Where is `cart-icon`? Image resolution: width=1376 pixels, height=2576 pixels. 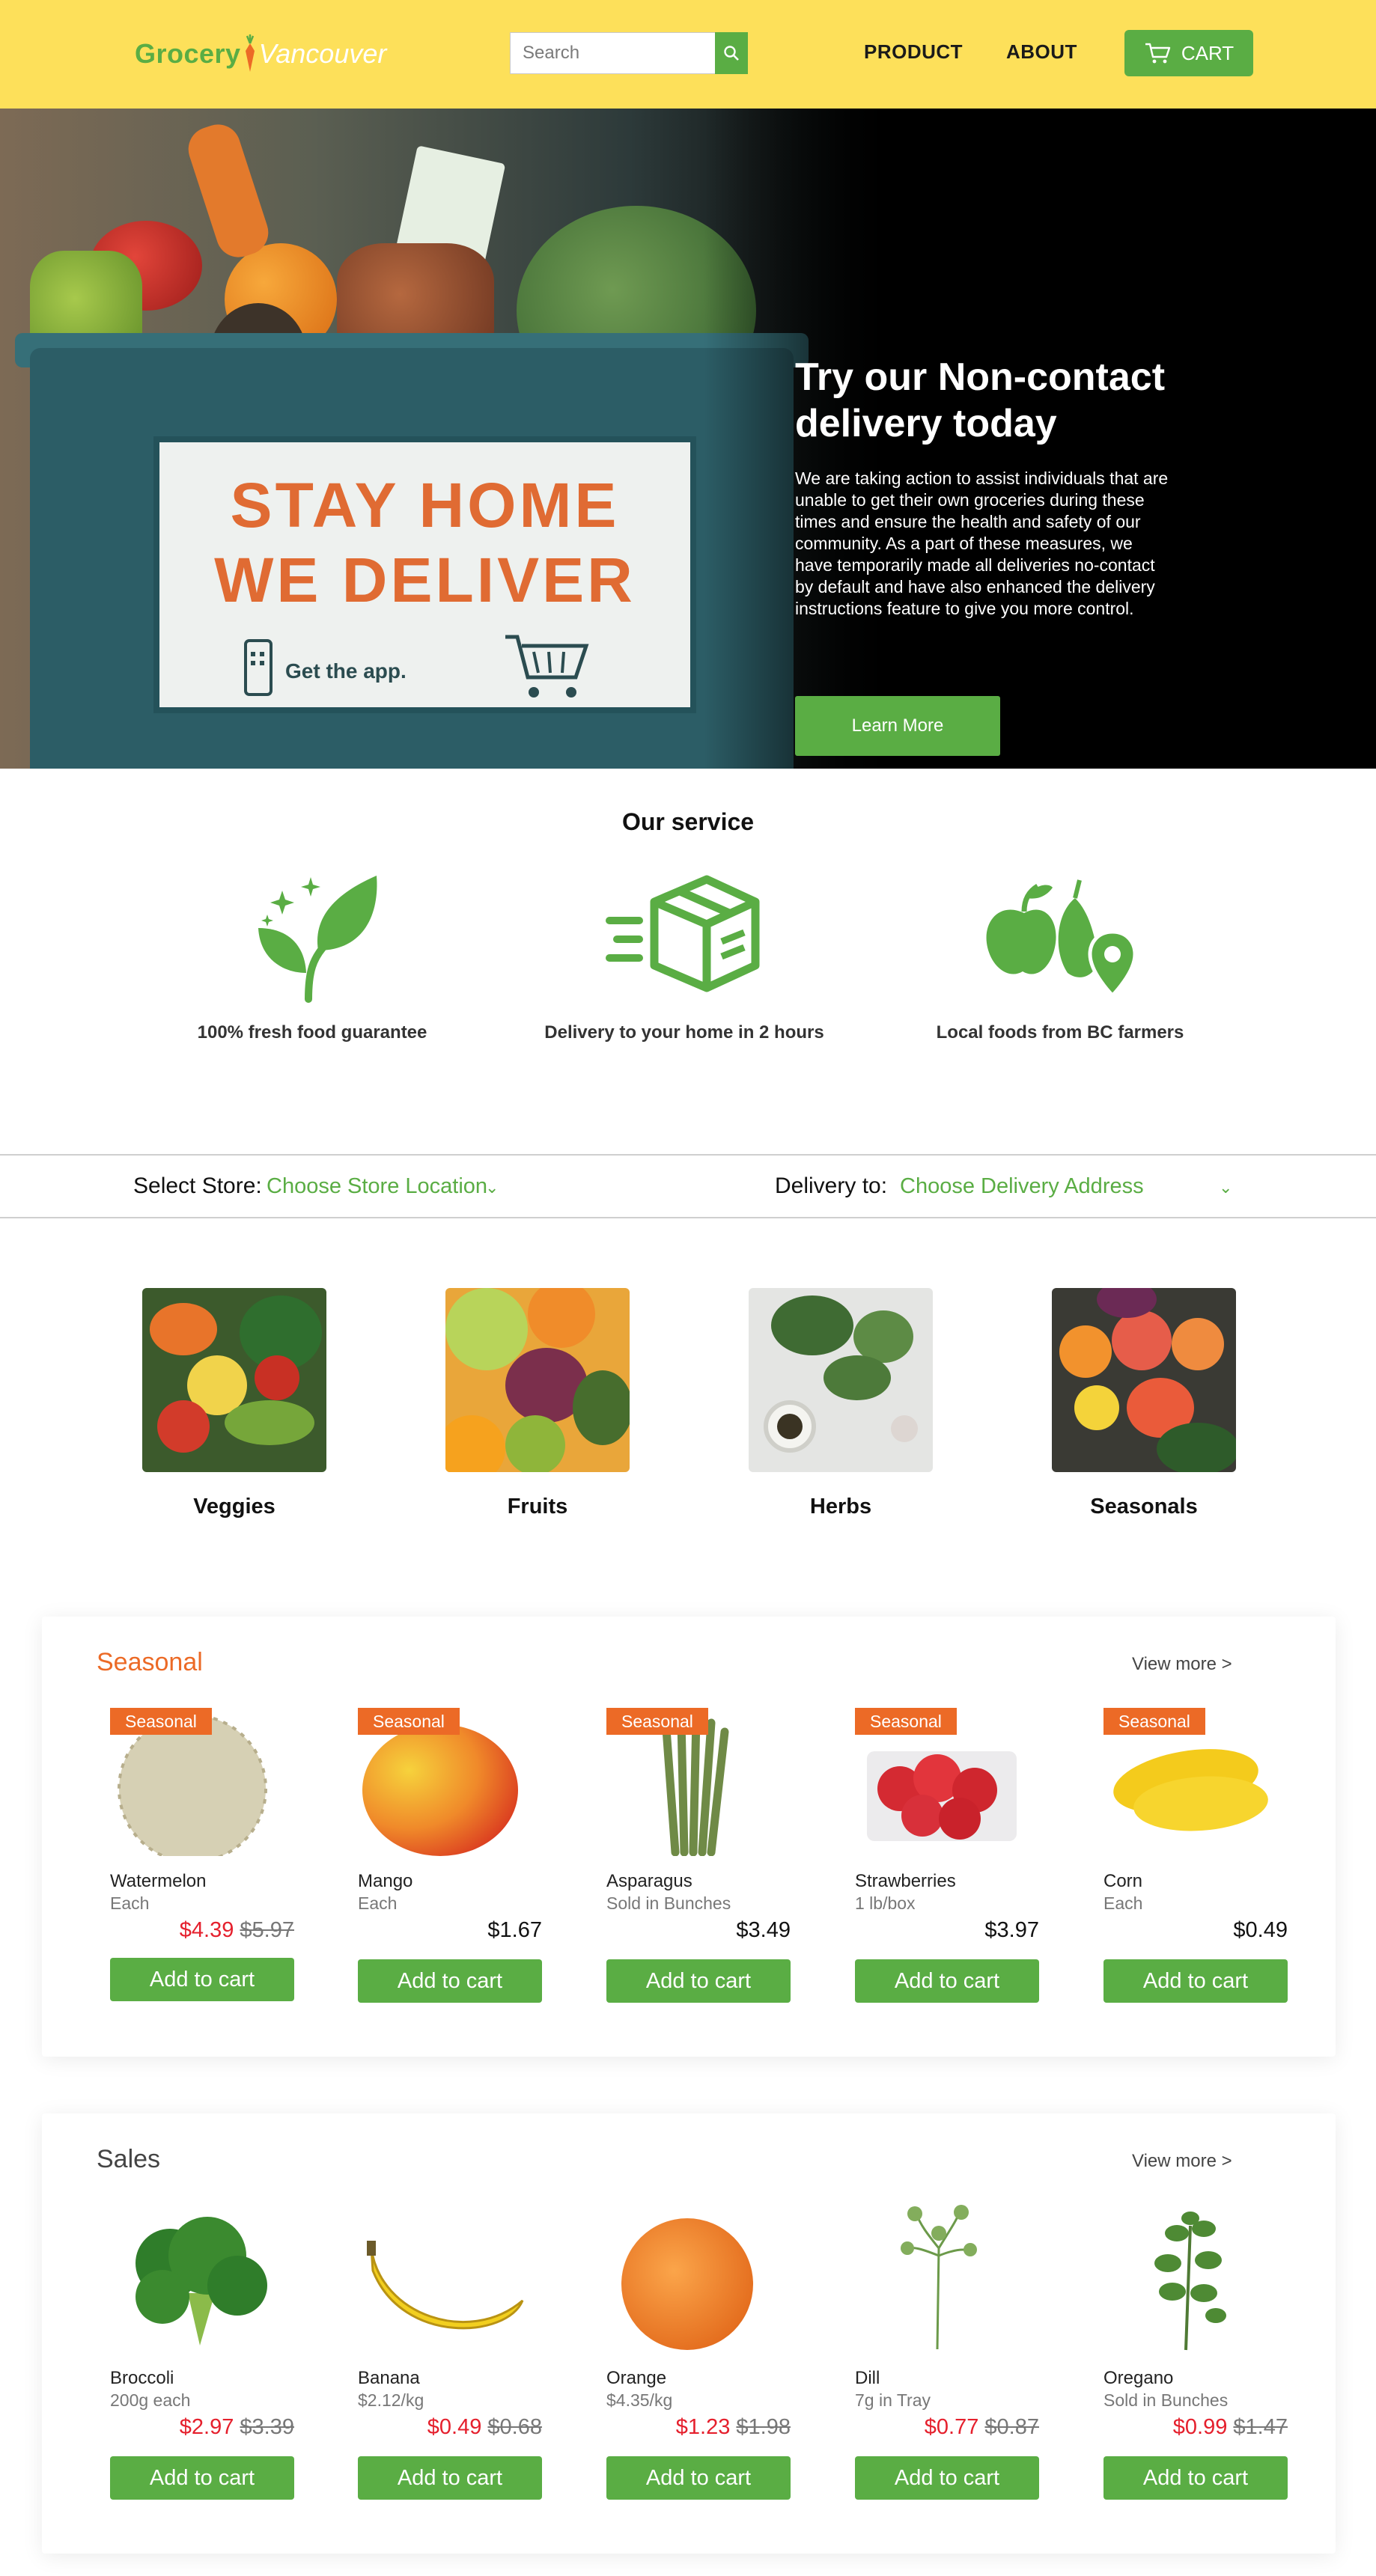 cart-icon is located at coordinates (1158, 53).